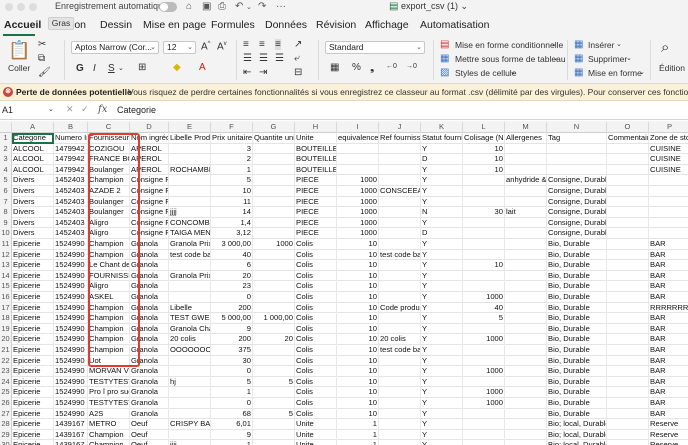 Image resolution: width=688 pixels, height=445 pixels. I want to click on grid-cell: Le Chant des, so click(109, 265).